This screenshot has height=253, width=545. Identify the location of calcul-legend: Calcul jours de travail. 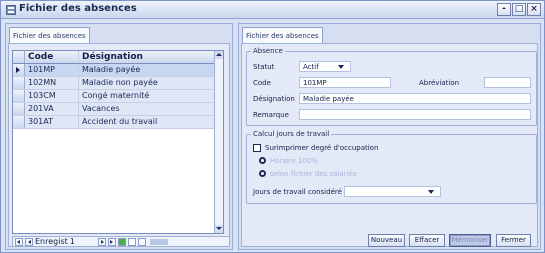
(291, 134).